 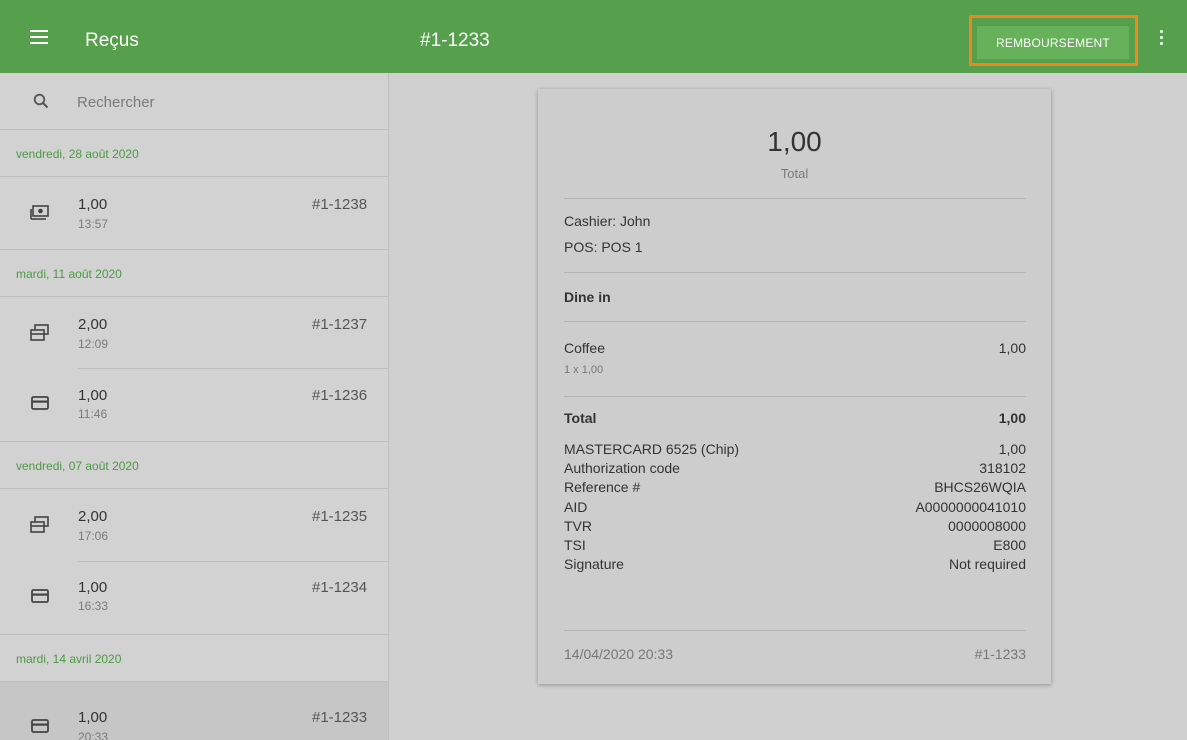 I want to click on receipt-list-item: 2,00 12:09 #1-1237, so click(x=194, y=333).